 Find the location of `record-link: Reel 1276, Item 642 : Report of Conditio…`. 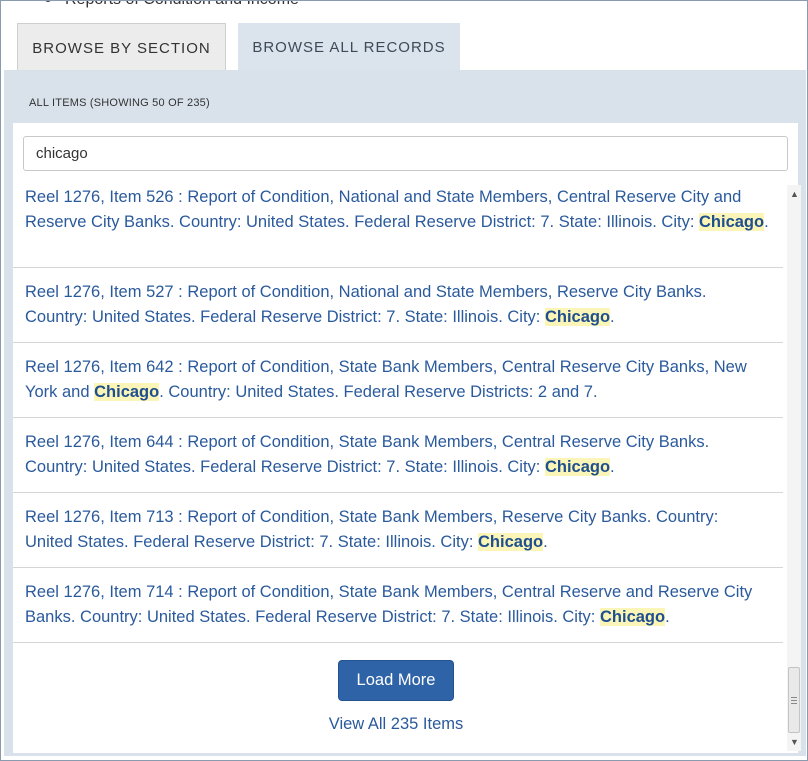

record-link: Reel 1276, Item 642 : Report of Conditio… is located at coordinates (397, 380).